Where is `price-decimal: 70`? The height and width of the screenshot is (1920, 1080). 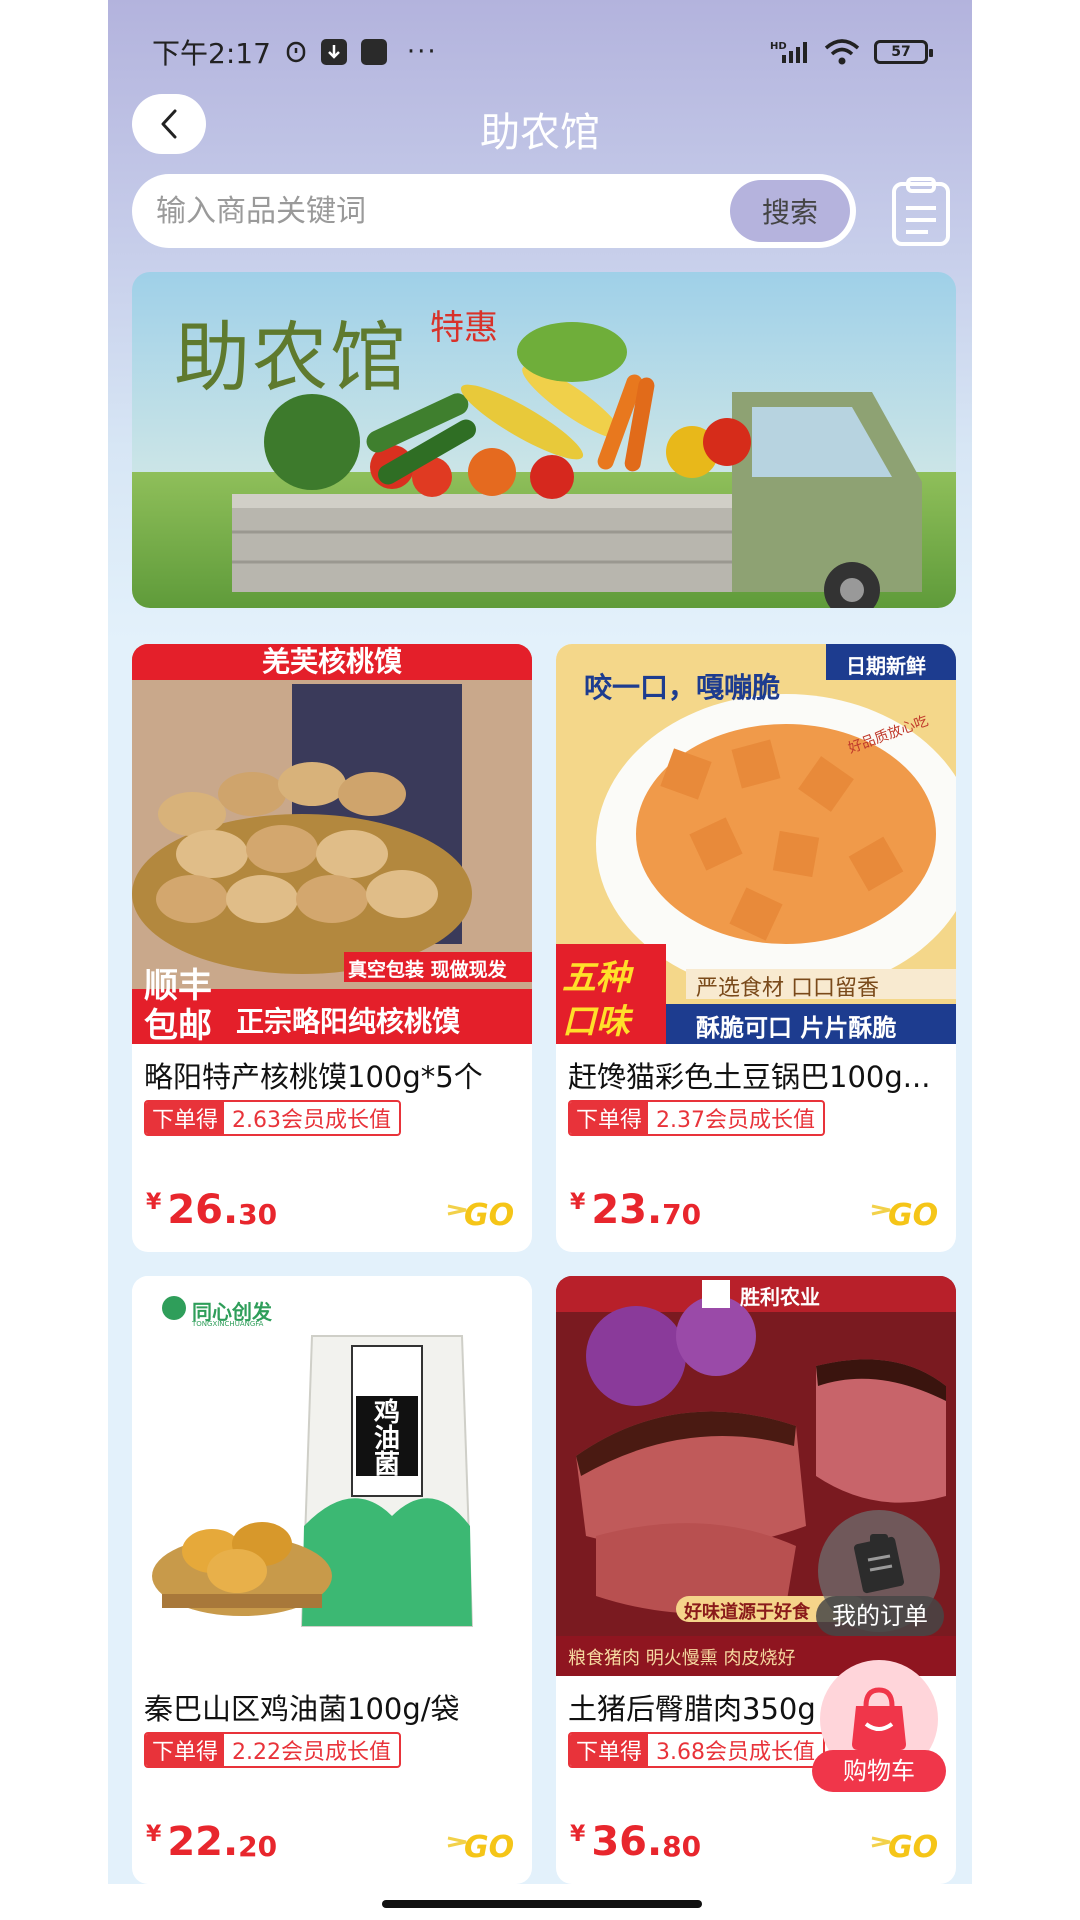
price-decimal: 70 is located at coordinates (682, 1214).